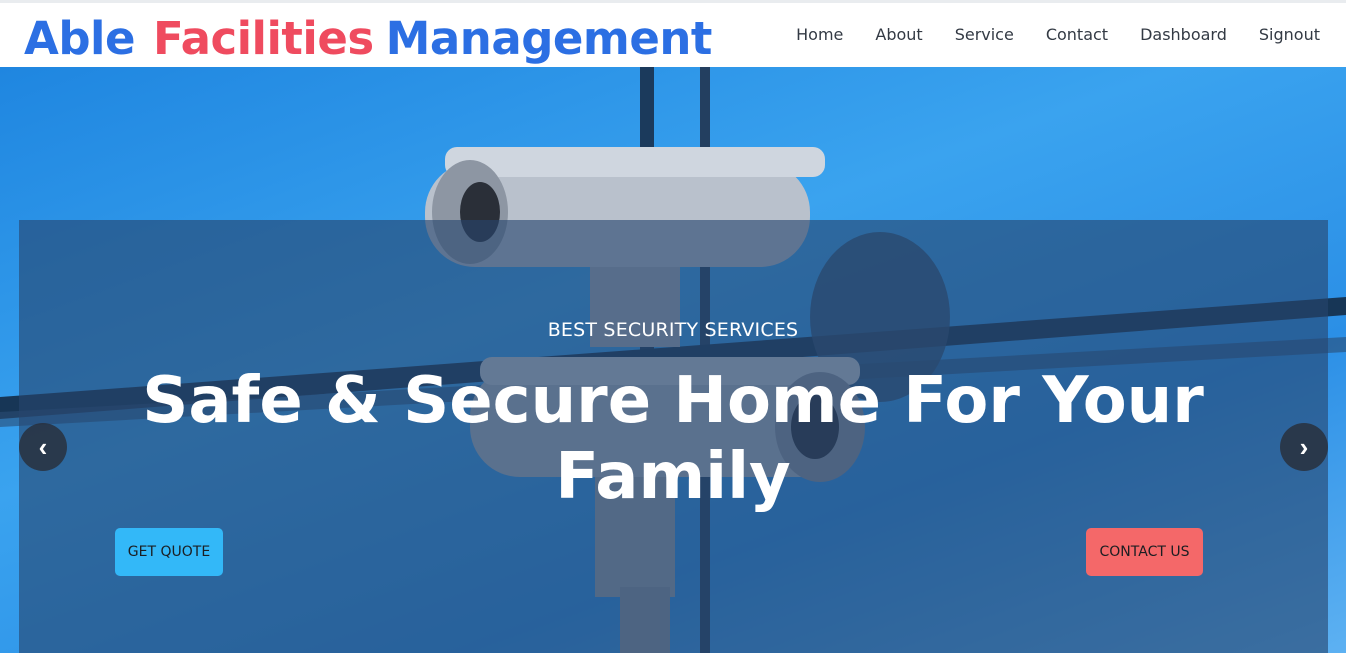 Image resolution: width=1346 pixels, height=653 pixels. I want to click on chevron-left-icon: ‹, so click(43, 446).